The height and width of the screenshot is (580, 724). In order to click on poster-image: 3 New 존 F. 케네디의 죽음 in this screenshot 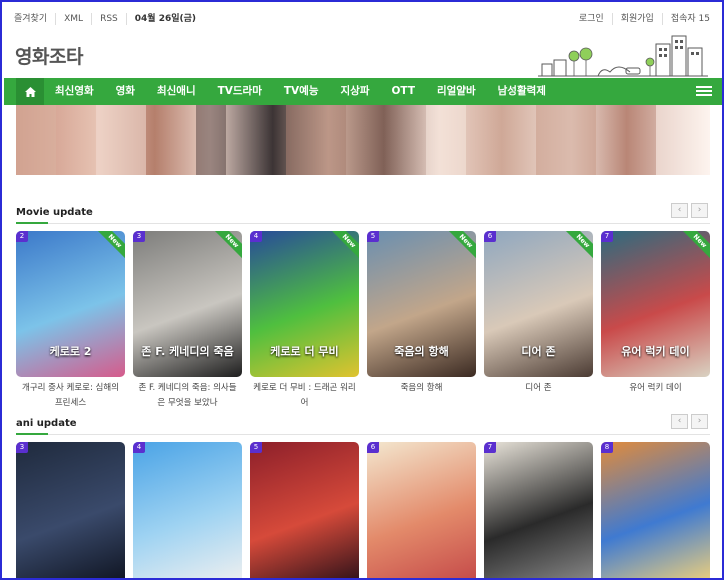, I will do `click(187, 304)`.